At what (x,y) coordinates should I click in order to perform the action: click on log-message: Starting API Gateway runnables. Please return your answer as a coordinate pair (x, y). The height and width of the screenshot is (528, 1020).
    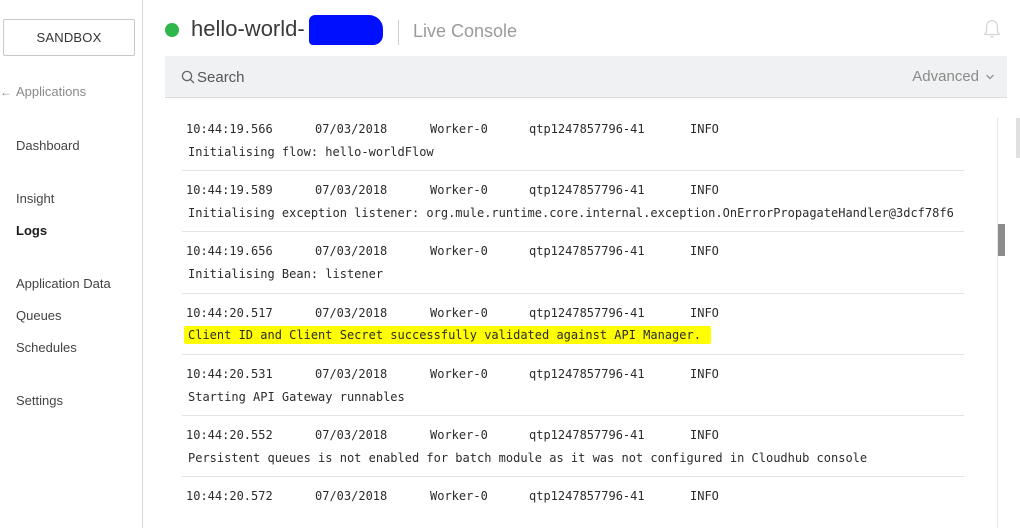
    Looking at the image, I should click on (296, 396).